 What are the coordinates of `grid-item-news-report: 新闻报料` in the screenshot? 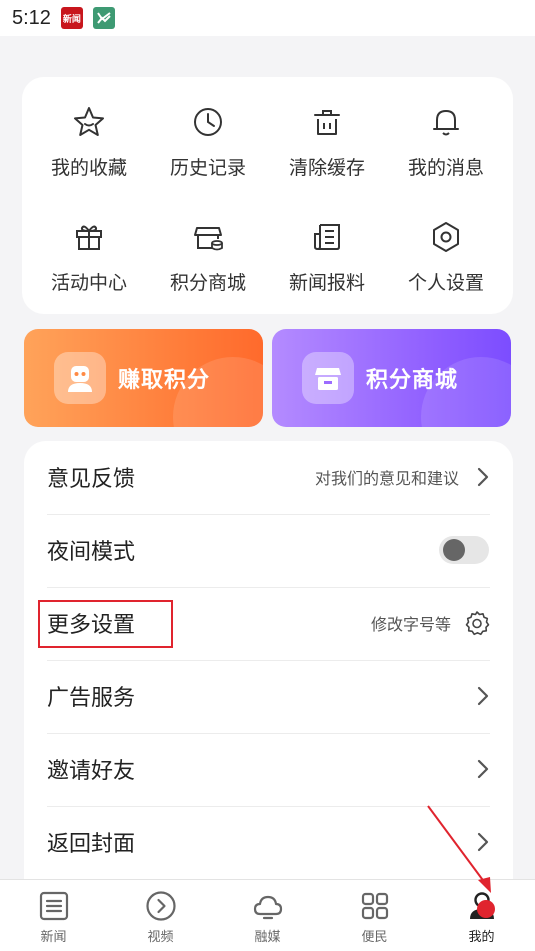 It's located at (327, 265).